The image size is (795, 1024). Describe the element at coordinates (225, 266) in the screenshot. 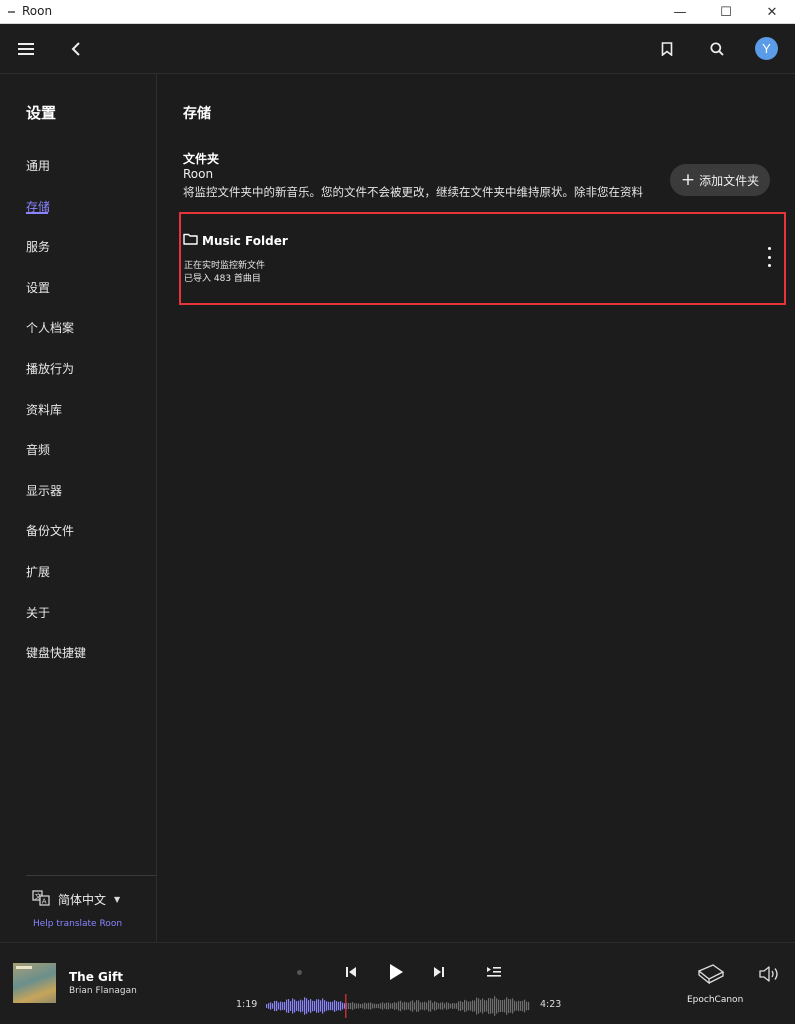

I see `folder-status: 正在实时监控新文件` at that location.